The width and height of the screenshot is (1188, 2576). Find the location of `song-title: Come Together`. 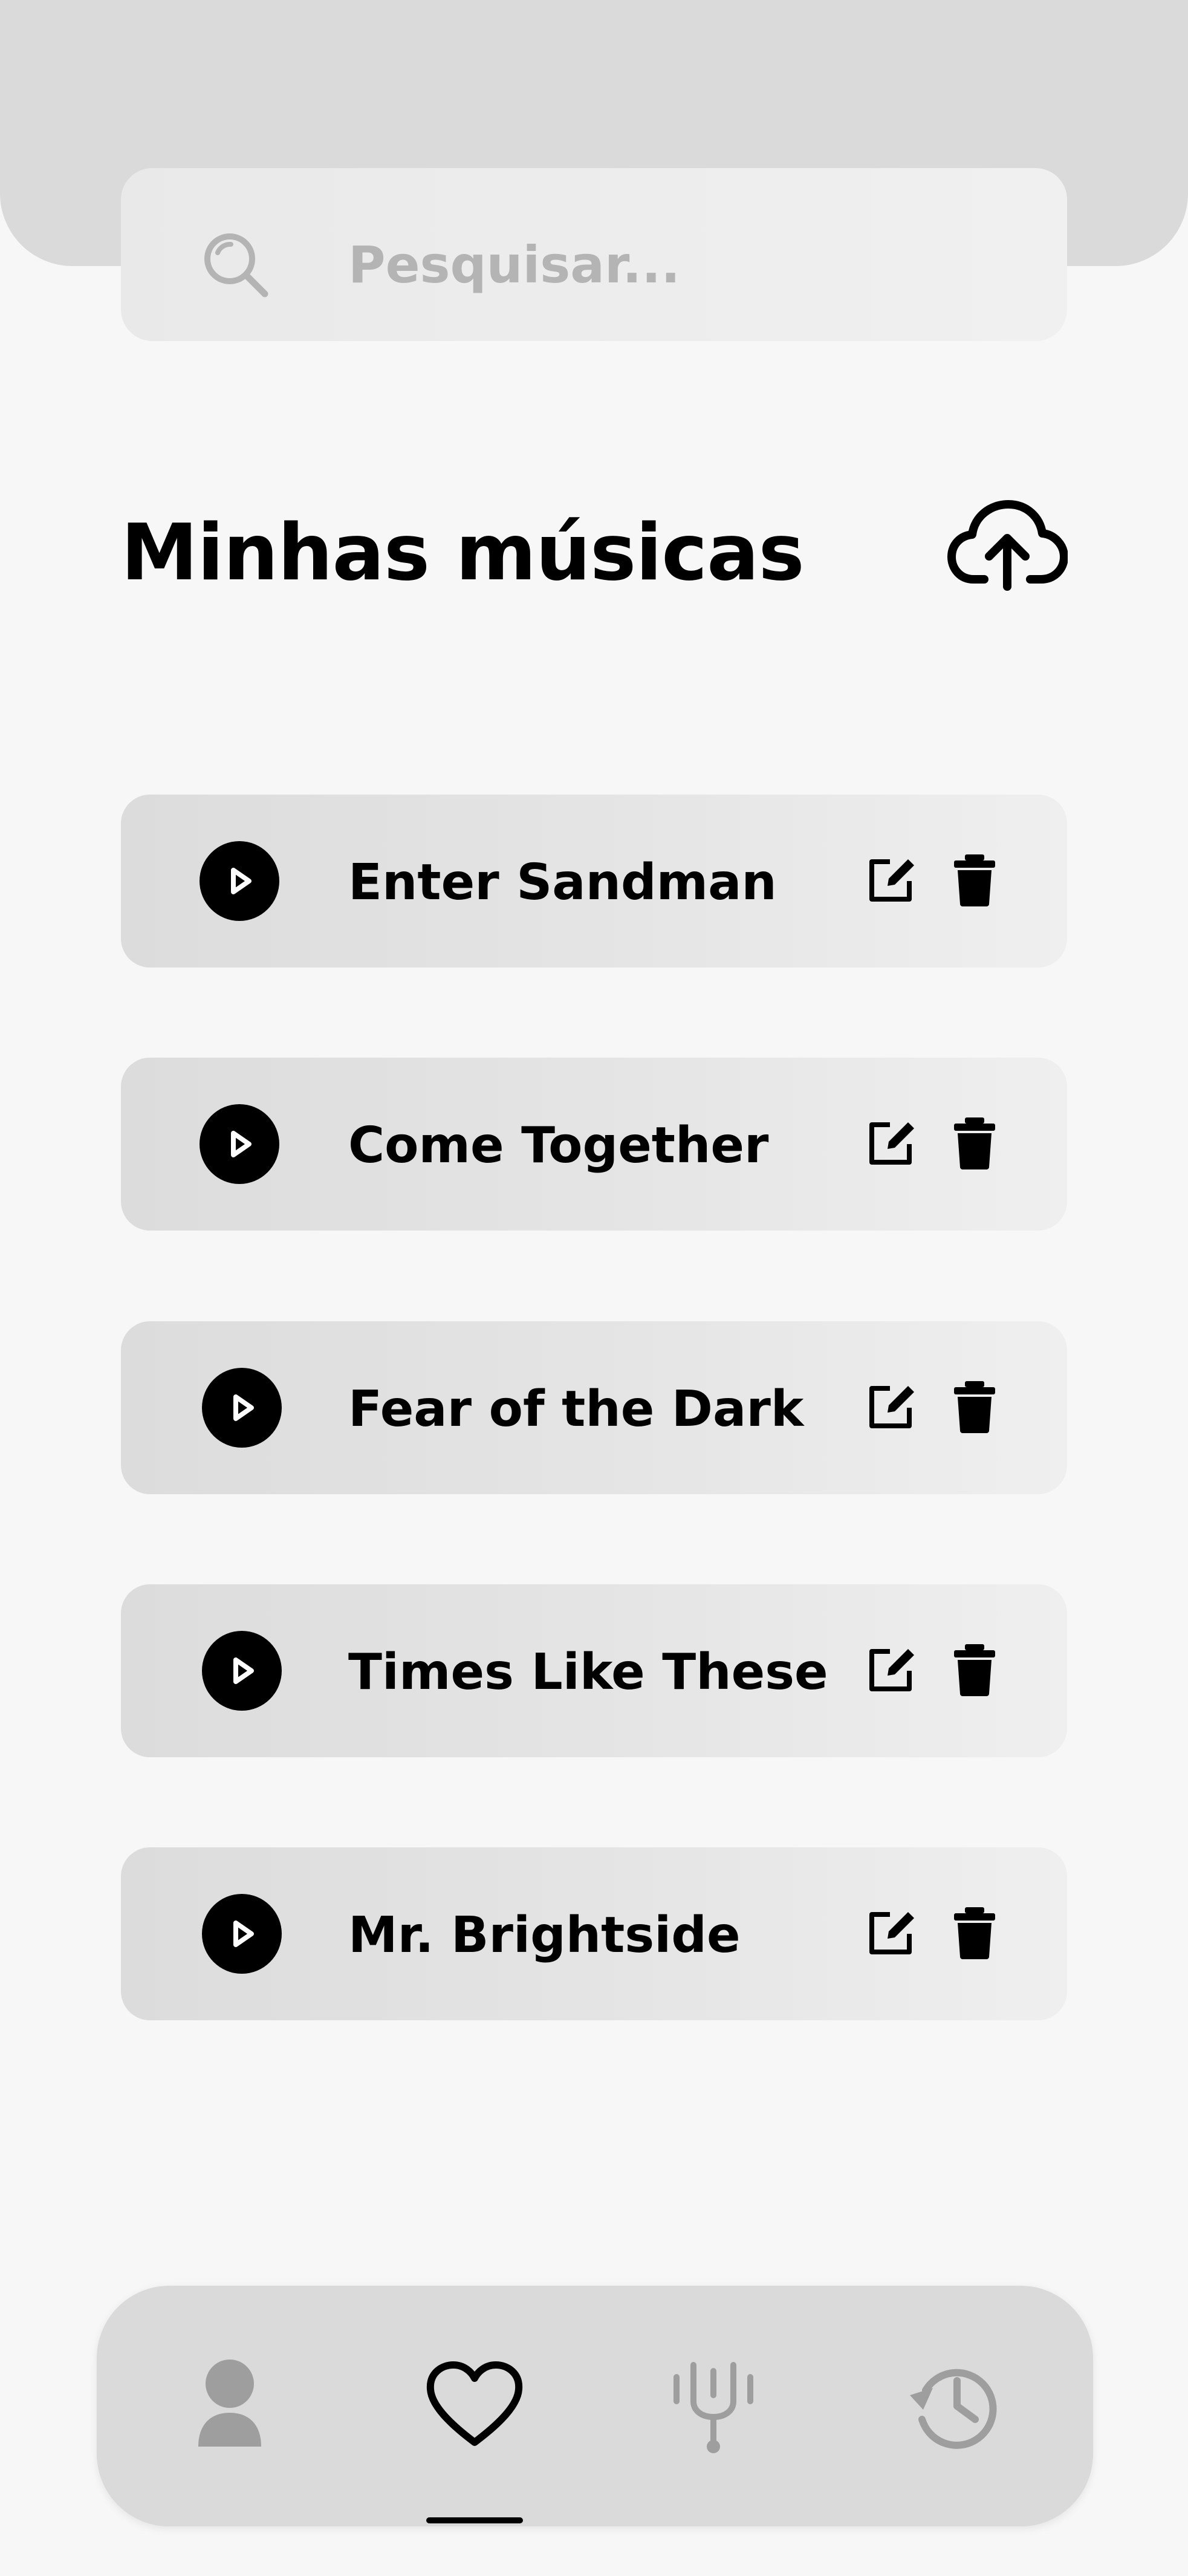

song-title: Come Together is located at coordinates (558, 1145).